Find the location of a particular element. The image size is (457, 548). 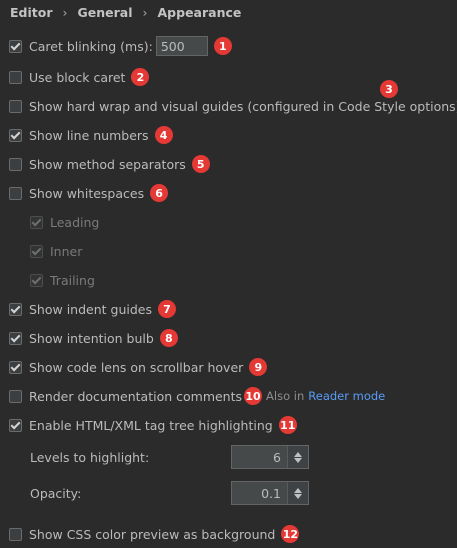

marker-badge-4: 4 is located at coordinates (163, 135).